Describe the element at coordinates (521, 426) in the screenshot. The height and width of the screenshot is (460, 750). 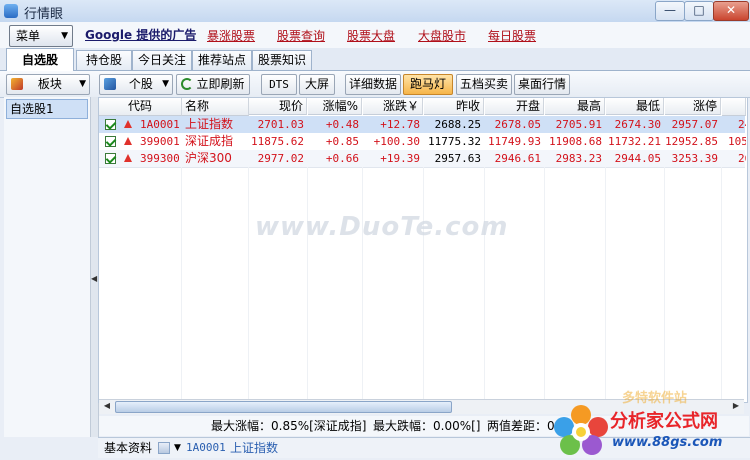
I see `diff-text: 两值差距：0` at that location.